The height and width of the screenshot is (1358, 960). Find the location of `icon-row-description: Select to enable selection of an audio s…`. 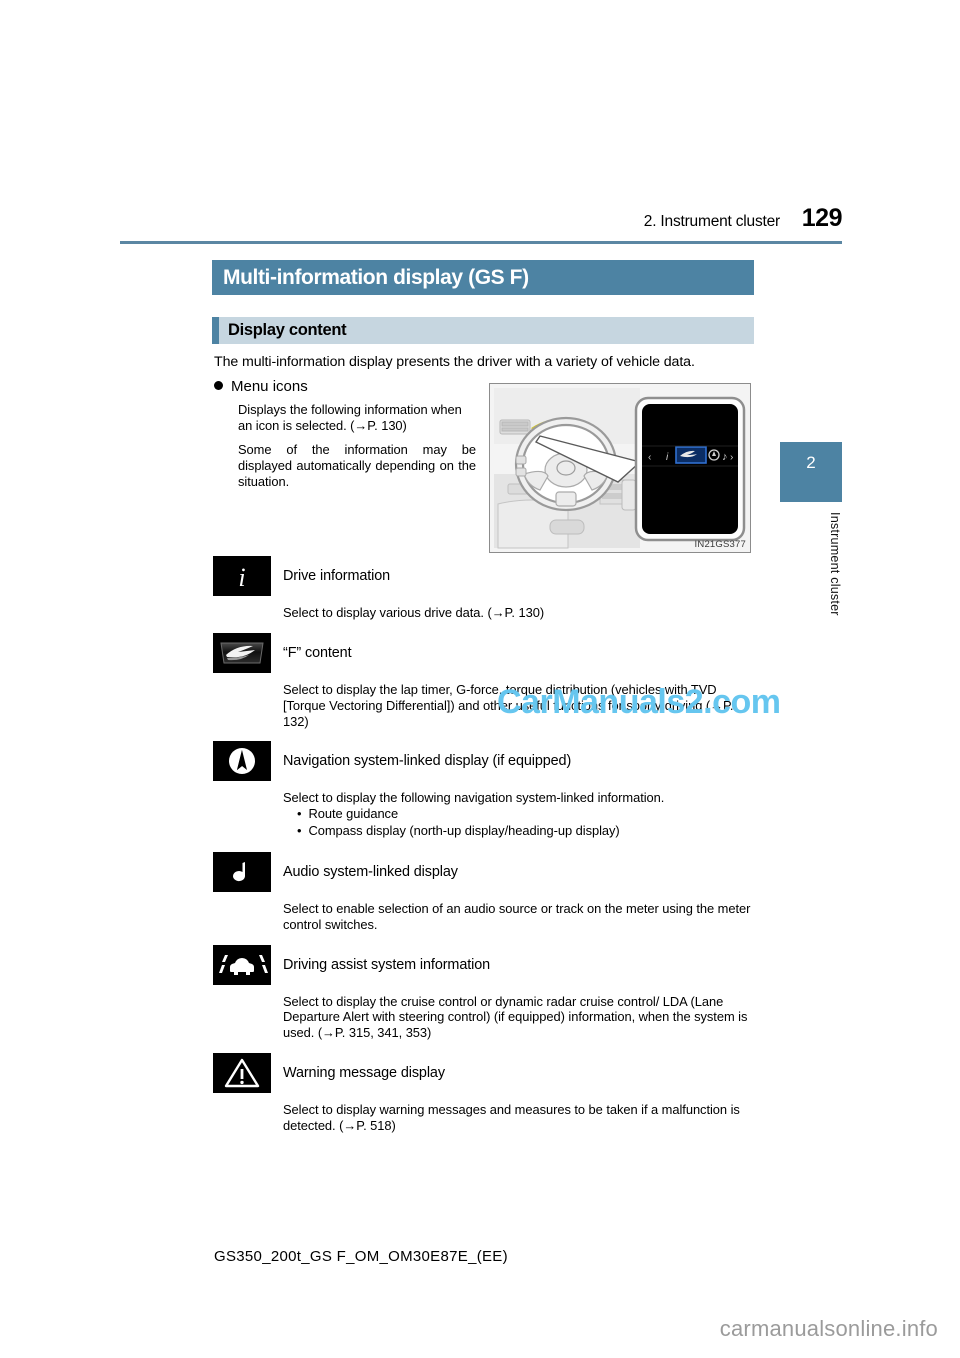

icon-row-description: Select to enable selection of an audio s… is located at coordinates (517, 916).